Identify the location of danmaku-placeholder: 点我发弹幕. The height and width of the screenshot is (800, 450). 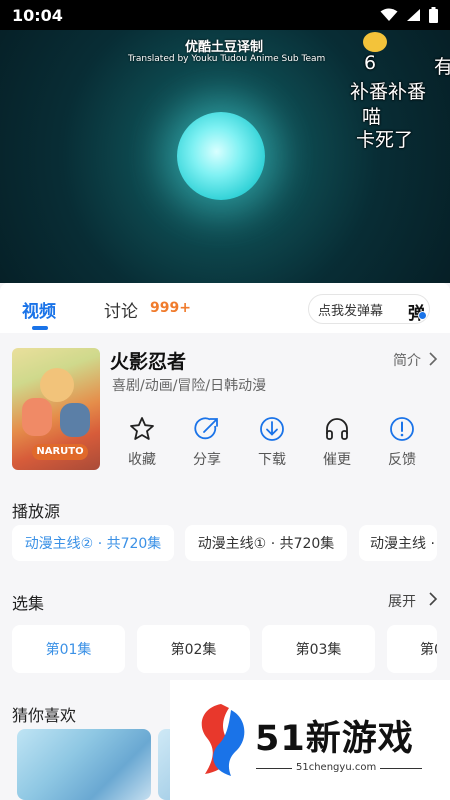
(351, 311).